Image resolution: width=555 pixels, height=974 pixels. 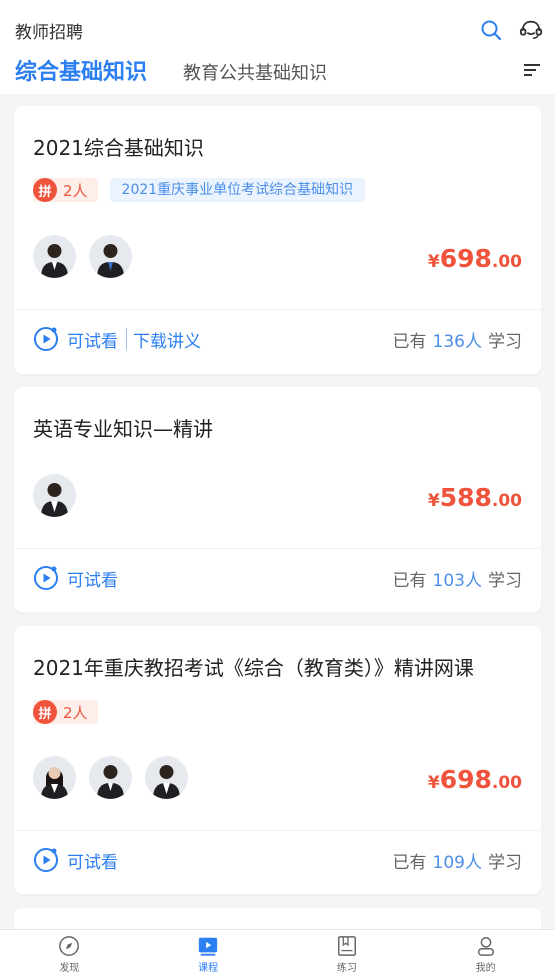 What do you see at coordinates (237, 190) in the screenshot?
I see `exam-tag: 2021重庆事业单位考试综合基础知识` at bounding box center [237, 190].